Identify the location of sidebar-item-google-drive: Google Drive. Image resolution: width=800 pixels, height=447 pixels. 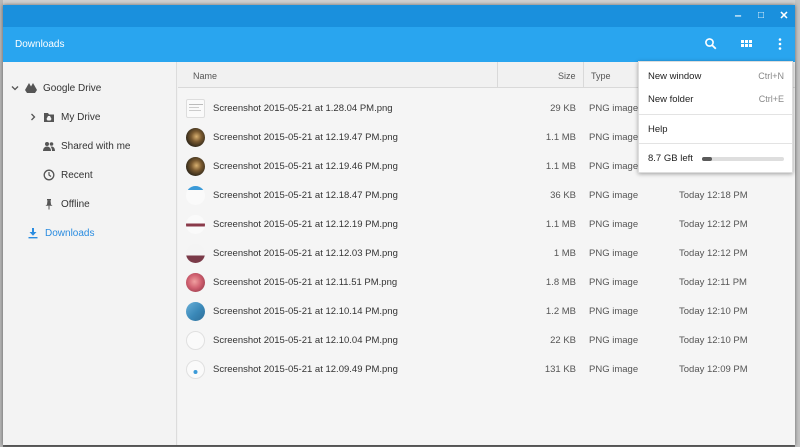
(56, 88).